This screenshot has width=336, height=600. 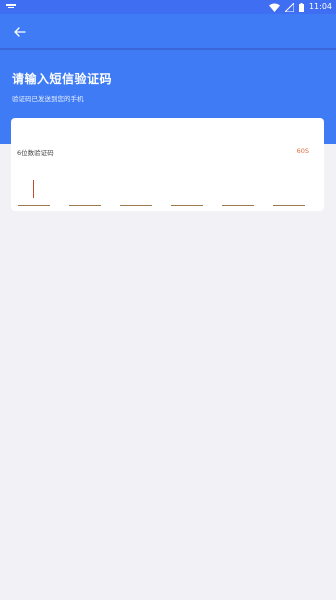 I want to click on code-label: 6位数验证码, so click(x=35, y=153).